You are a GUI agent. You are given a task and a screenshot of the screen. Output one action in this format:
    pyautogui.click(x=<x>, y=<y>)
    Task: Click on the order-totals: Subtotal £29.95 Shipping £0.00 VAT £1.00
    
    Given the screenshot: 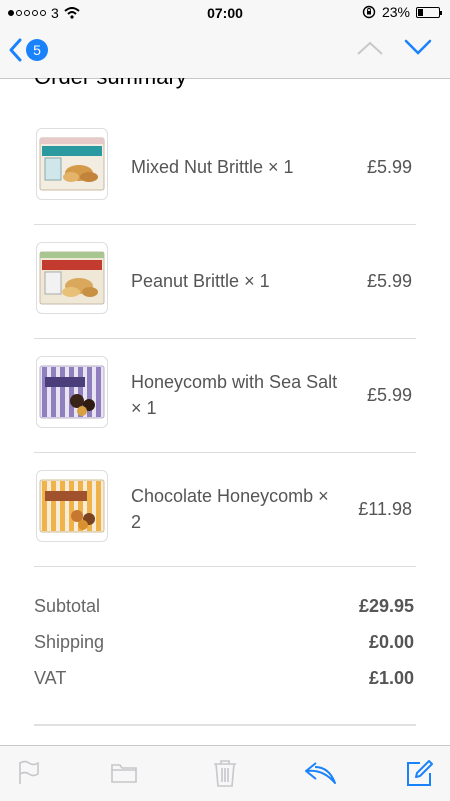 What is the action you would take?
    pyautogui.click(x=225, y=640)
    